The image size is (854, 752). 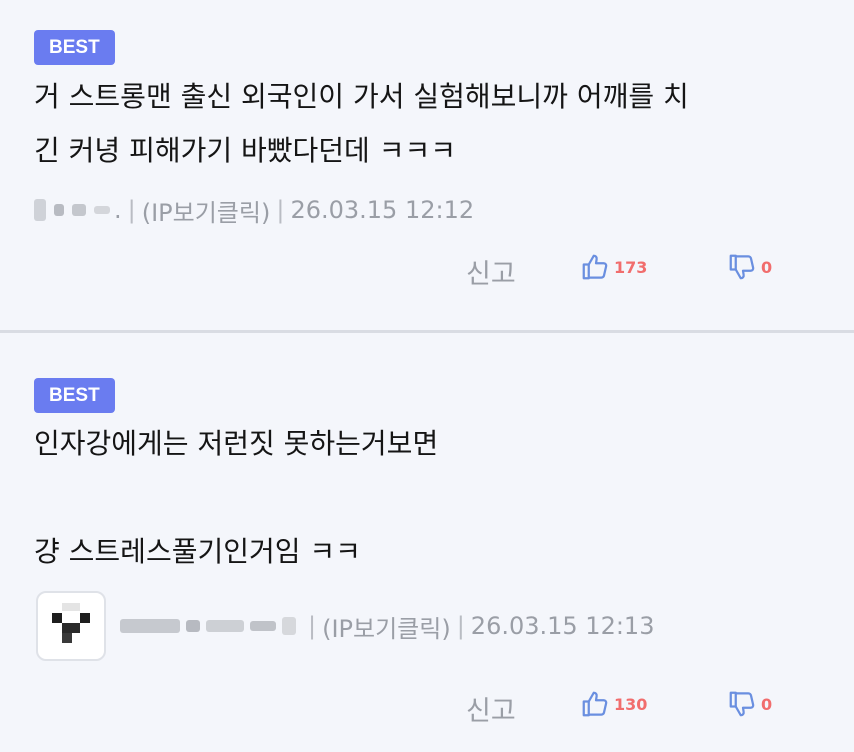 I want to click on comment-timestamp: 26.03.15 12:12, so click(x=382, y=210).